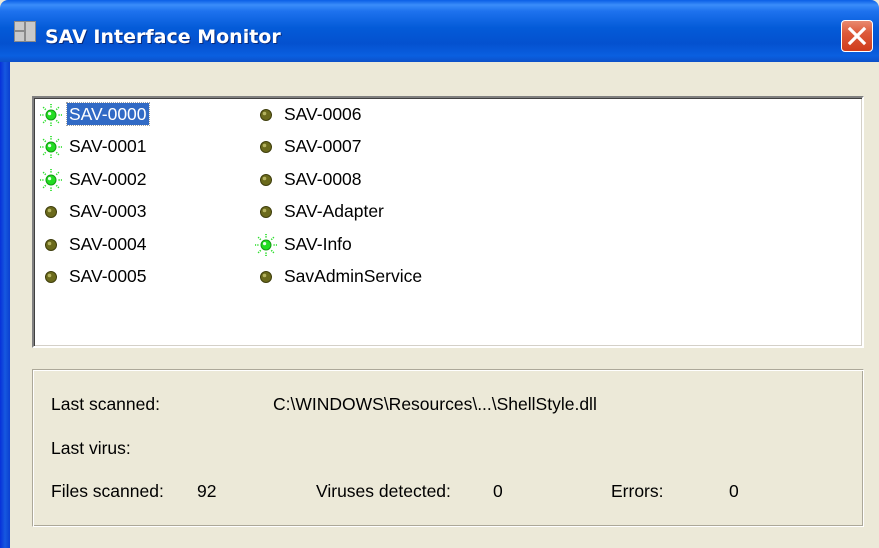 This screenshot has height=548, width=879. Describe the element at coordinates (435, 404) in the screenshot. I see `last-scanned-value: C:\WINDOWS\Resources\...\ShellStyle.dll` at that location.